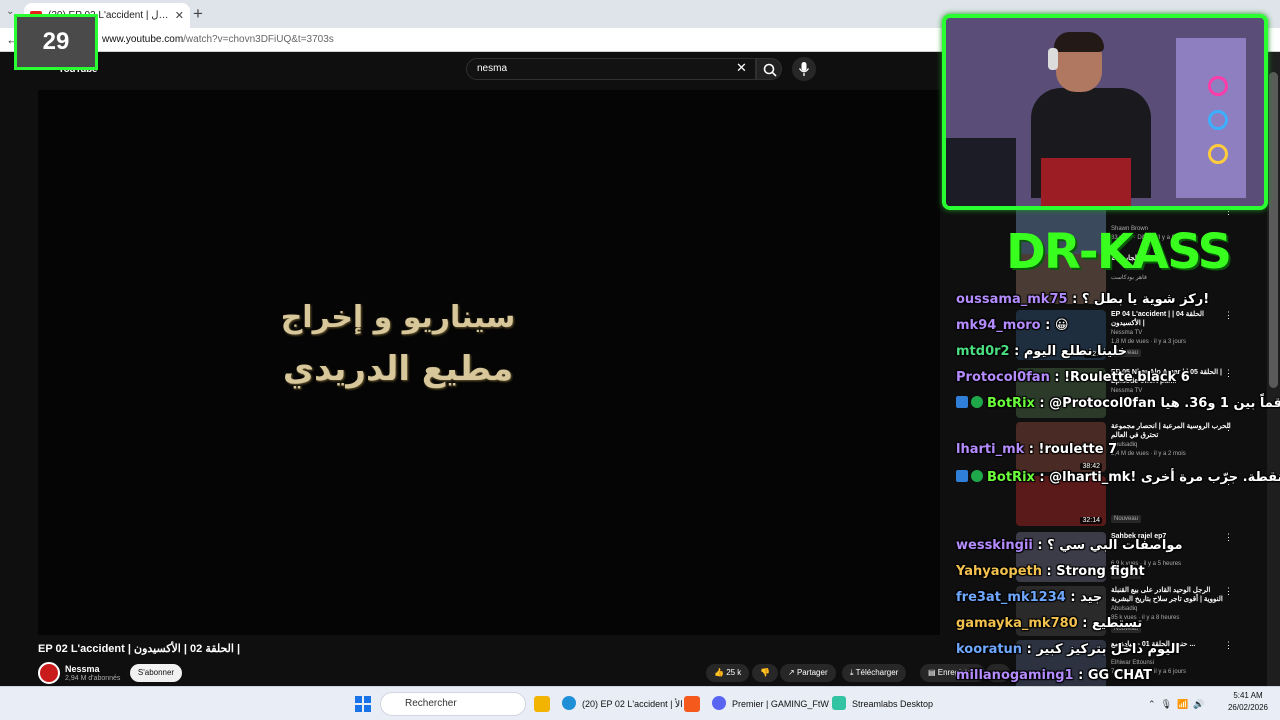  Describe the element at coordinates (1126, 519) in the screenshot. I see `new-badge: Nouveau` at that location.